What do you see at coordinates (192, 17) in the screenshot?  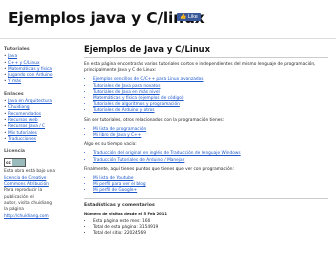 I see `like-label: Like` at bounding box center [192, 17].